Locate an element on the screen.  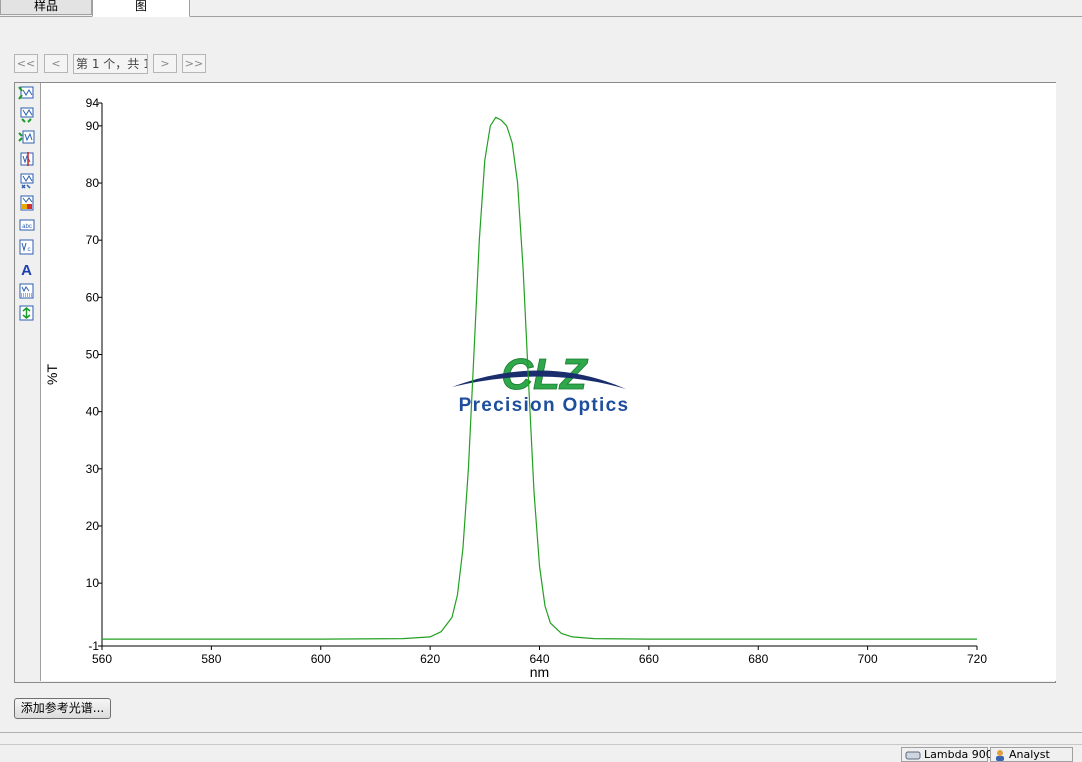
y-tick-label: 80 is located at coordinates (93, 183).